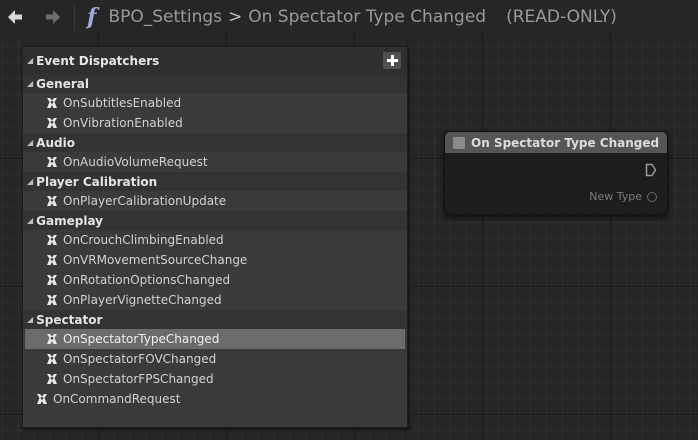 This screenshot has height=440, width=698. What do you see at coordinates (165, 17) in the screenshot?
I see `breadcrumb-blueprint: BPO_Settings` at bounding box center [165, 17].